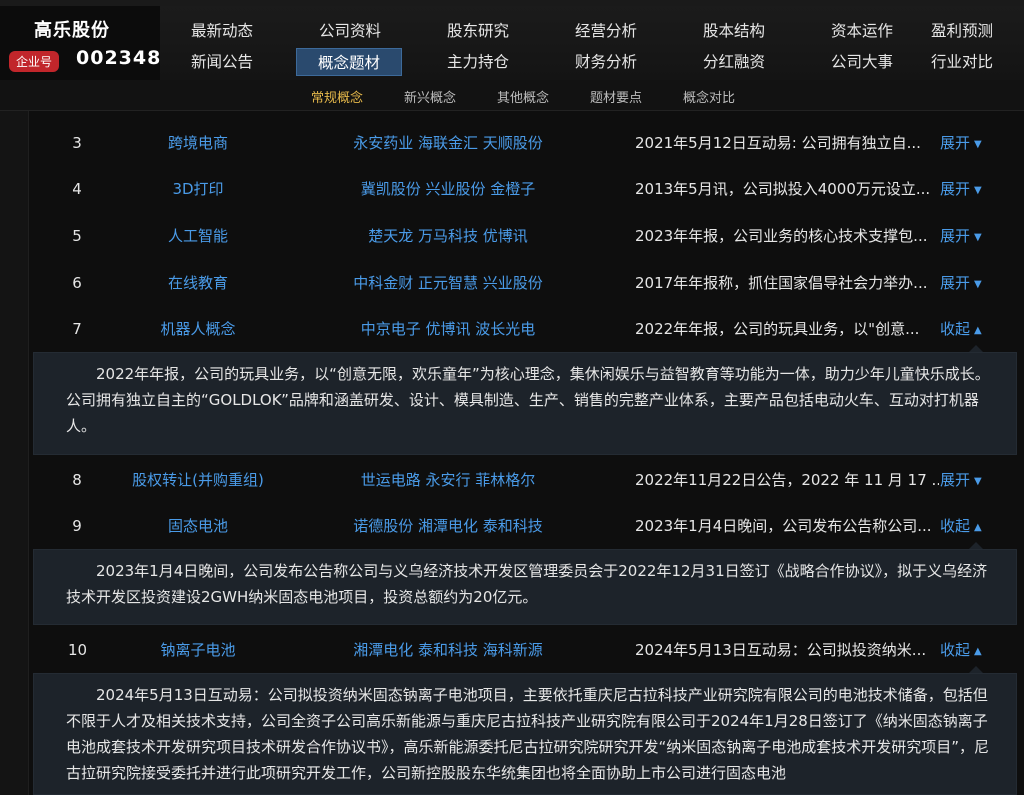 This screenshot has height=795, width=1024. Describe the element at coordinates (80, 43) in the screenshot. I see `company-brand: 高乐股份 企业号 002348` at that location.